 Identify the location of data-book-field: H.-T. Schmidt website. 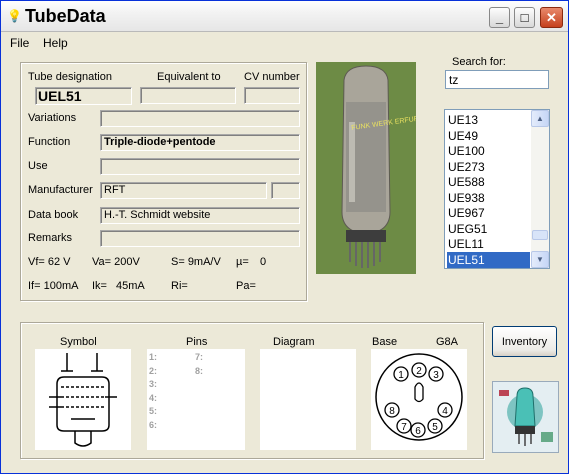
(200, 215).